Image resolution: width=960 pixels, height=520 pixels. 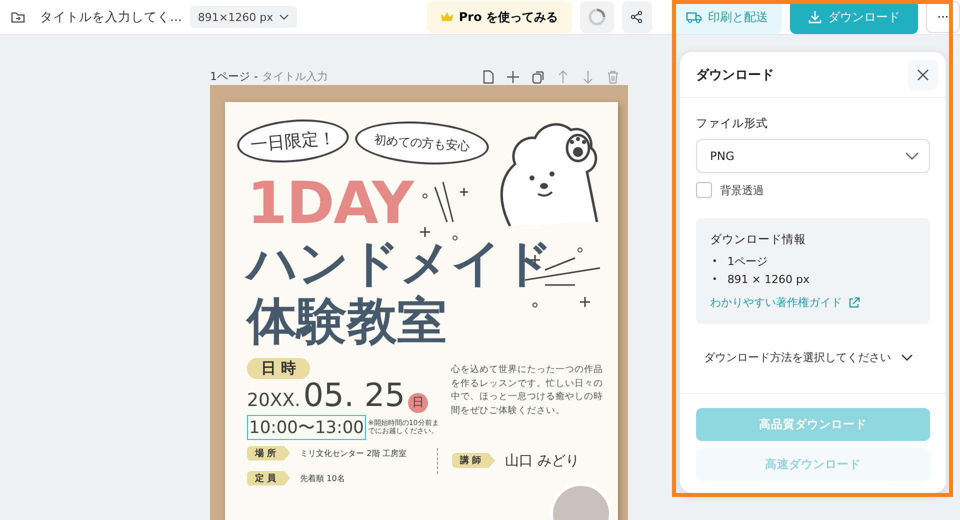 I want to click on weekday-badge: 日, so click(x=418, y=402).